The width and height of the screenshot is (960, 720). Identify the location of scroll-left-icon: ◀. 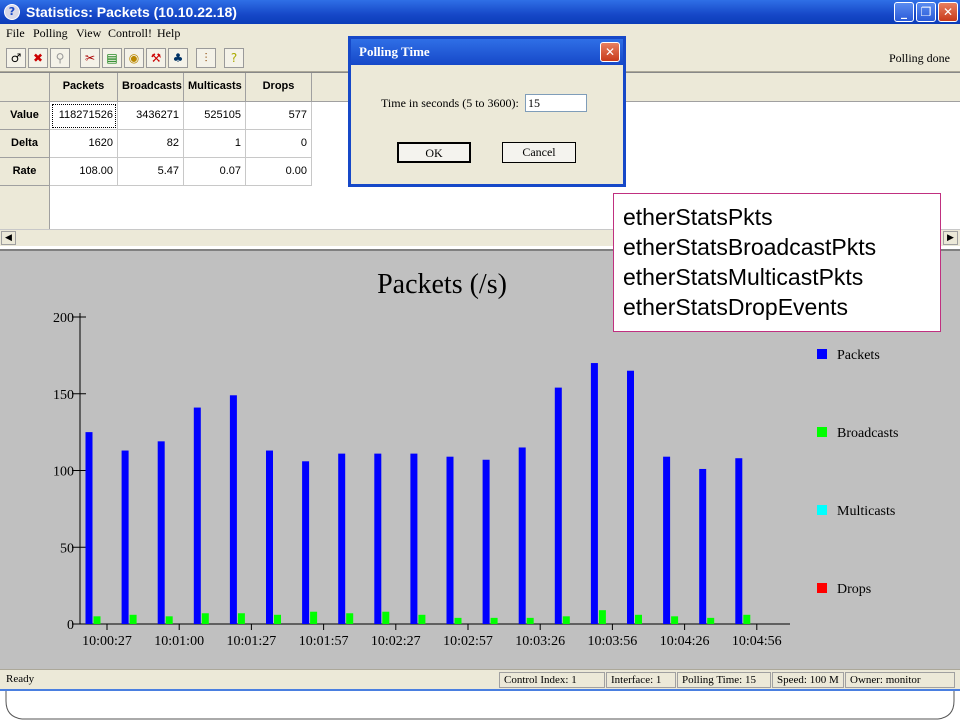
(8, 238).